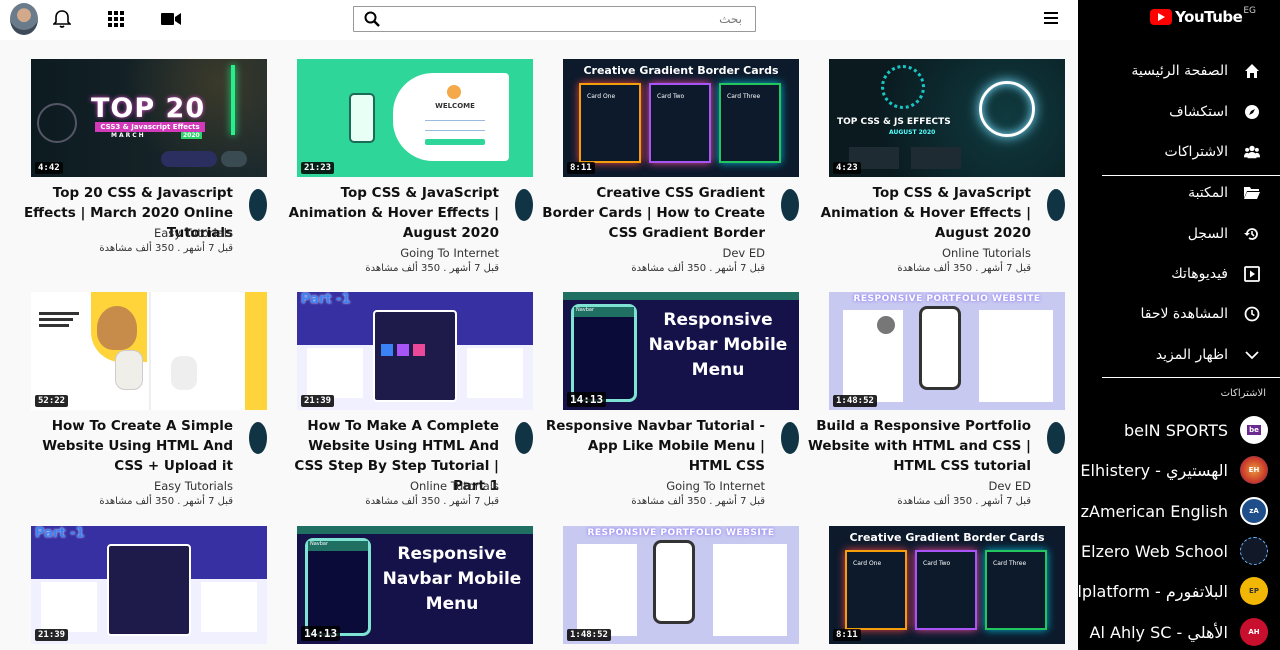 The width and height of the screenshot is (1280, 650). What do you see at coordinates (373, 20) in the screenshot?
I see `search-icon` at bounding box center [373, 20].